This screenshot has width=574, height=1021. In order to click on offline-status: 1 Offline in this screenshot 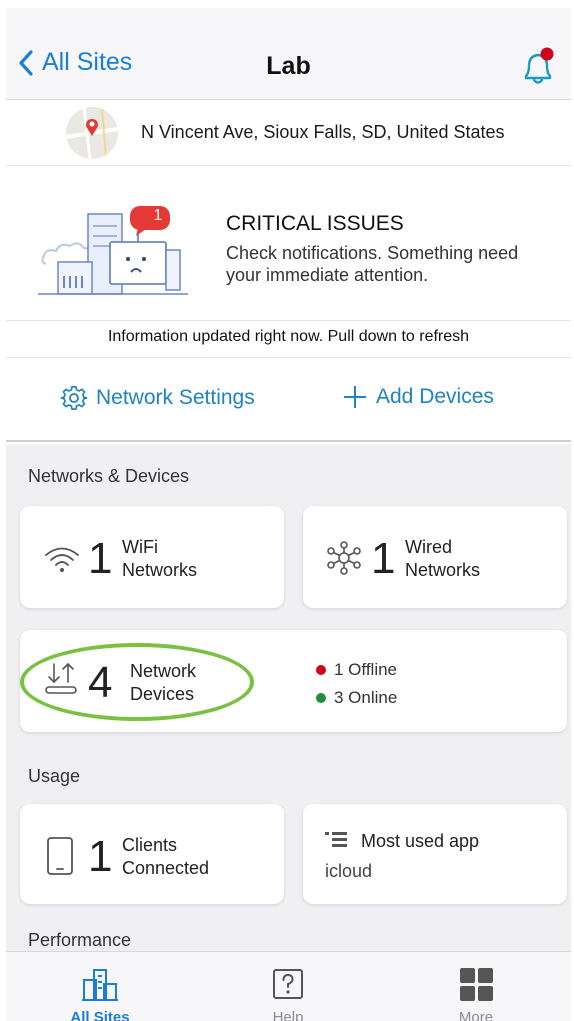, I will do `click(356, 670)`.